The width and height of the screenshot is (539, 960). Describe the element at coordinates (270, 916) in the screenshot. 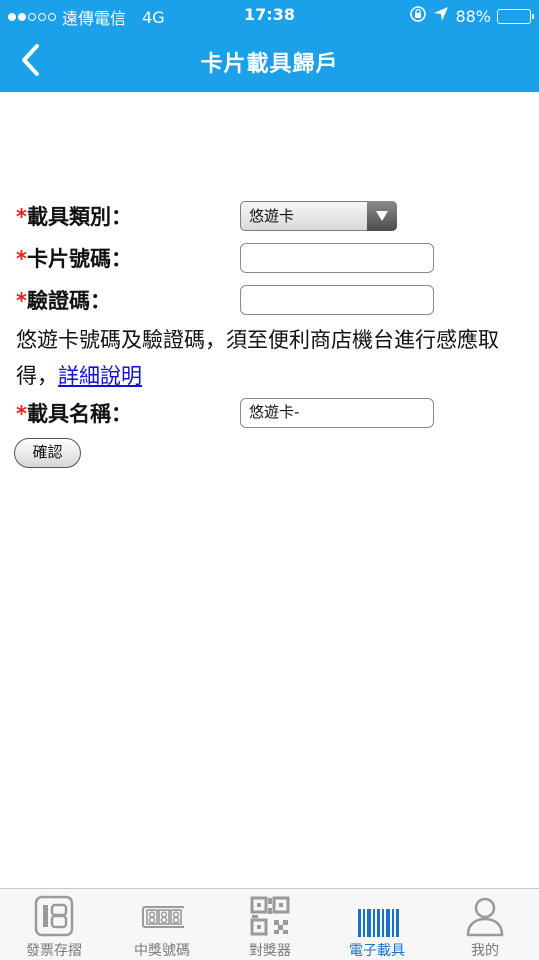

I see `qr-code-icon` at that location.